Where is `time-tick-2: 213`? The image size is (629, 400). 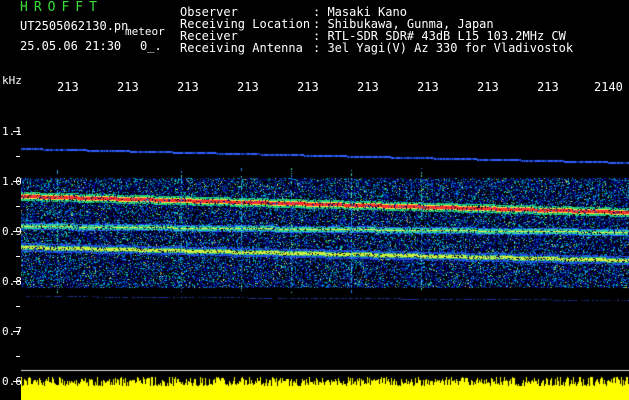
time-tick-2: 213 is located at coordinates (128, 87).